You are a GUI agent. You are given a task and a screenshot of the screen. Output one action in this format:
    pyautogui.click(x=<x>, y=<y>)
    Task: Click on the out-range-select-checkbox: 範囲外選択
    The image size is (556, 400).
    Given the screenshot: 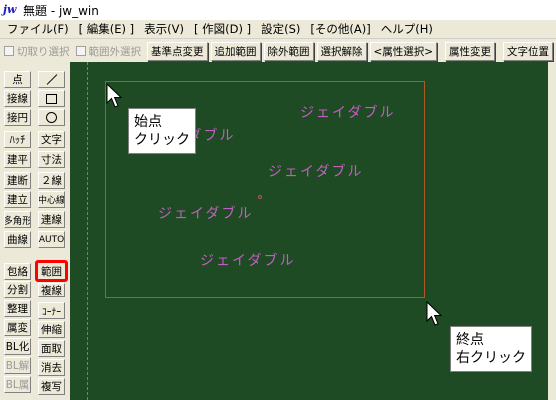 What is the action you would take?
    pyautogui.click(x=108, y=51)
    